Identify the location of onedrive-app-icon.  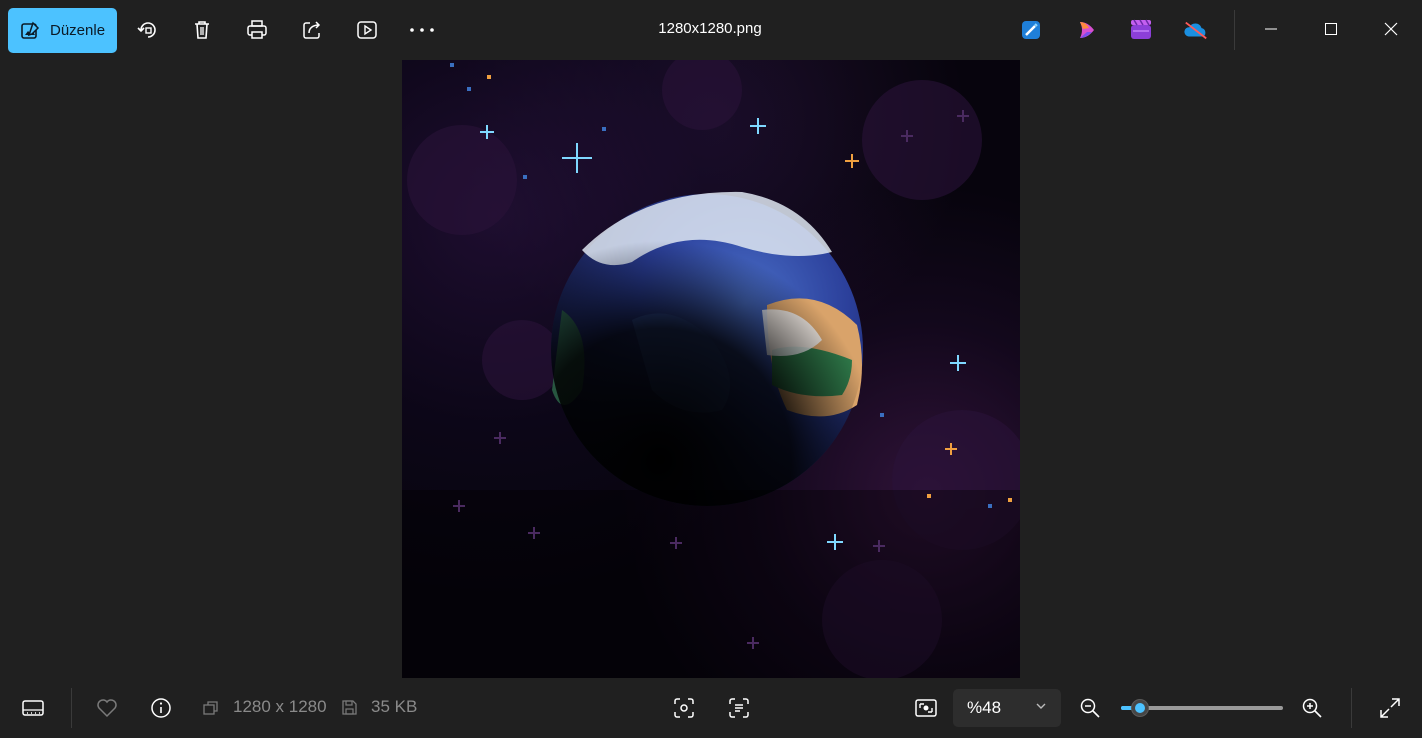
(1196, 30).